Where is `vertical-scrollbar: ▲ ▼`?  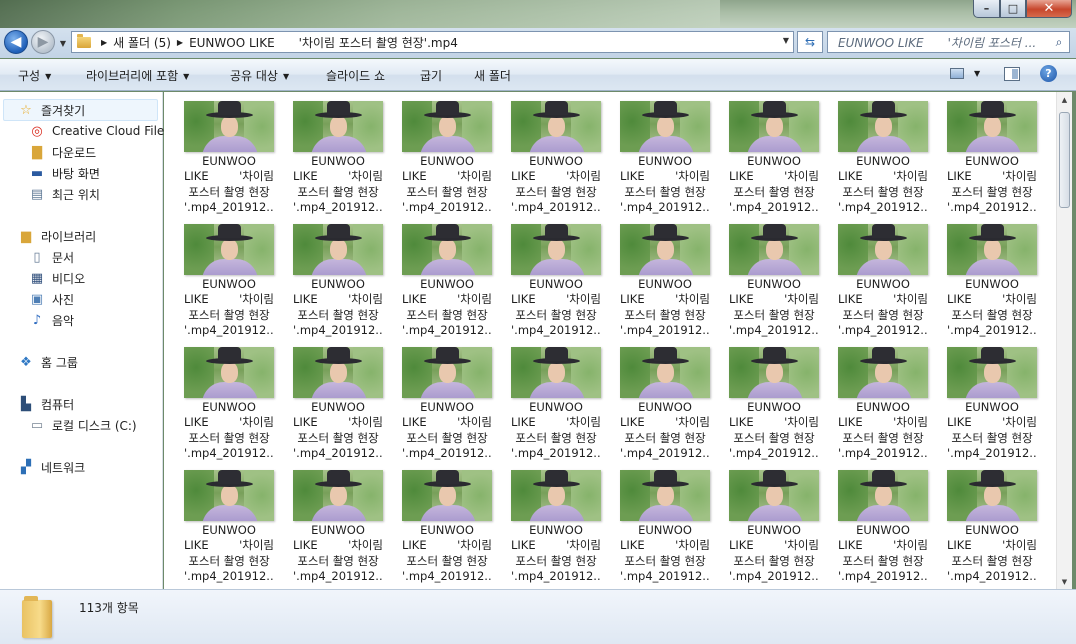
vertical-scrollbar: ▲ ▼ is located at coordinates (1064, 340).